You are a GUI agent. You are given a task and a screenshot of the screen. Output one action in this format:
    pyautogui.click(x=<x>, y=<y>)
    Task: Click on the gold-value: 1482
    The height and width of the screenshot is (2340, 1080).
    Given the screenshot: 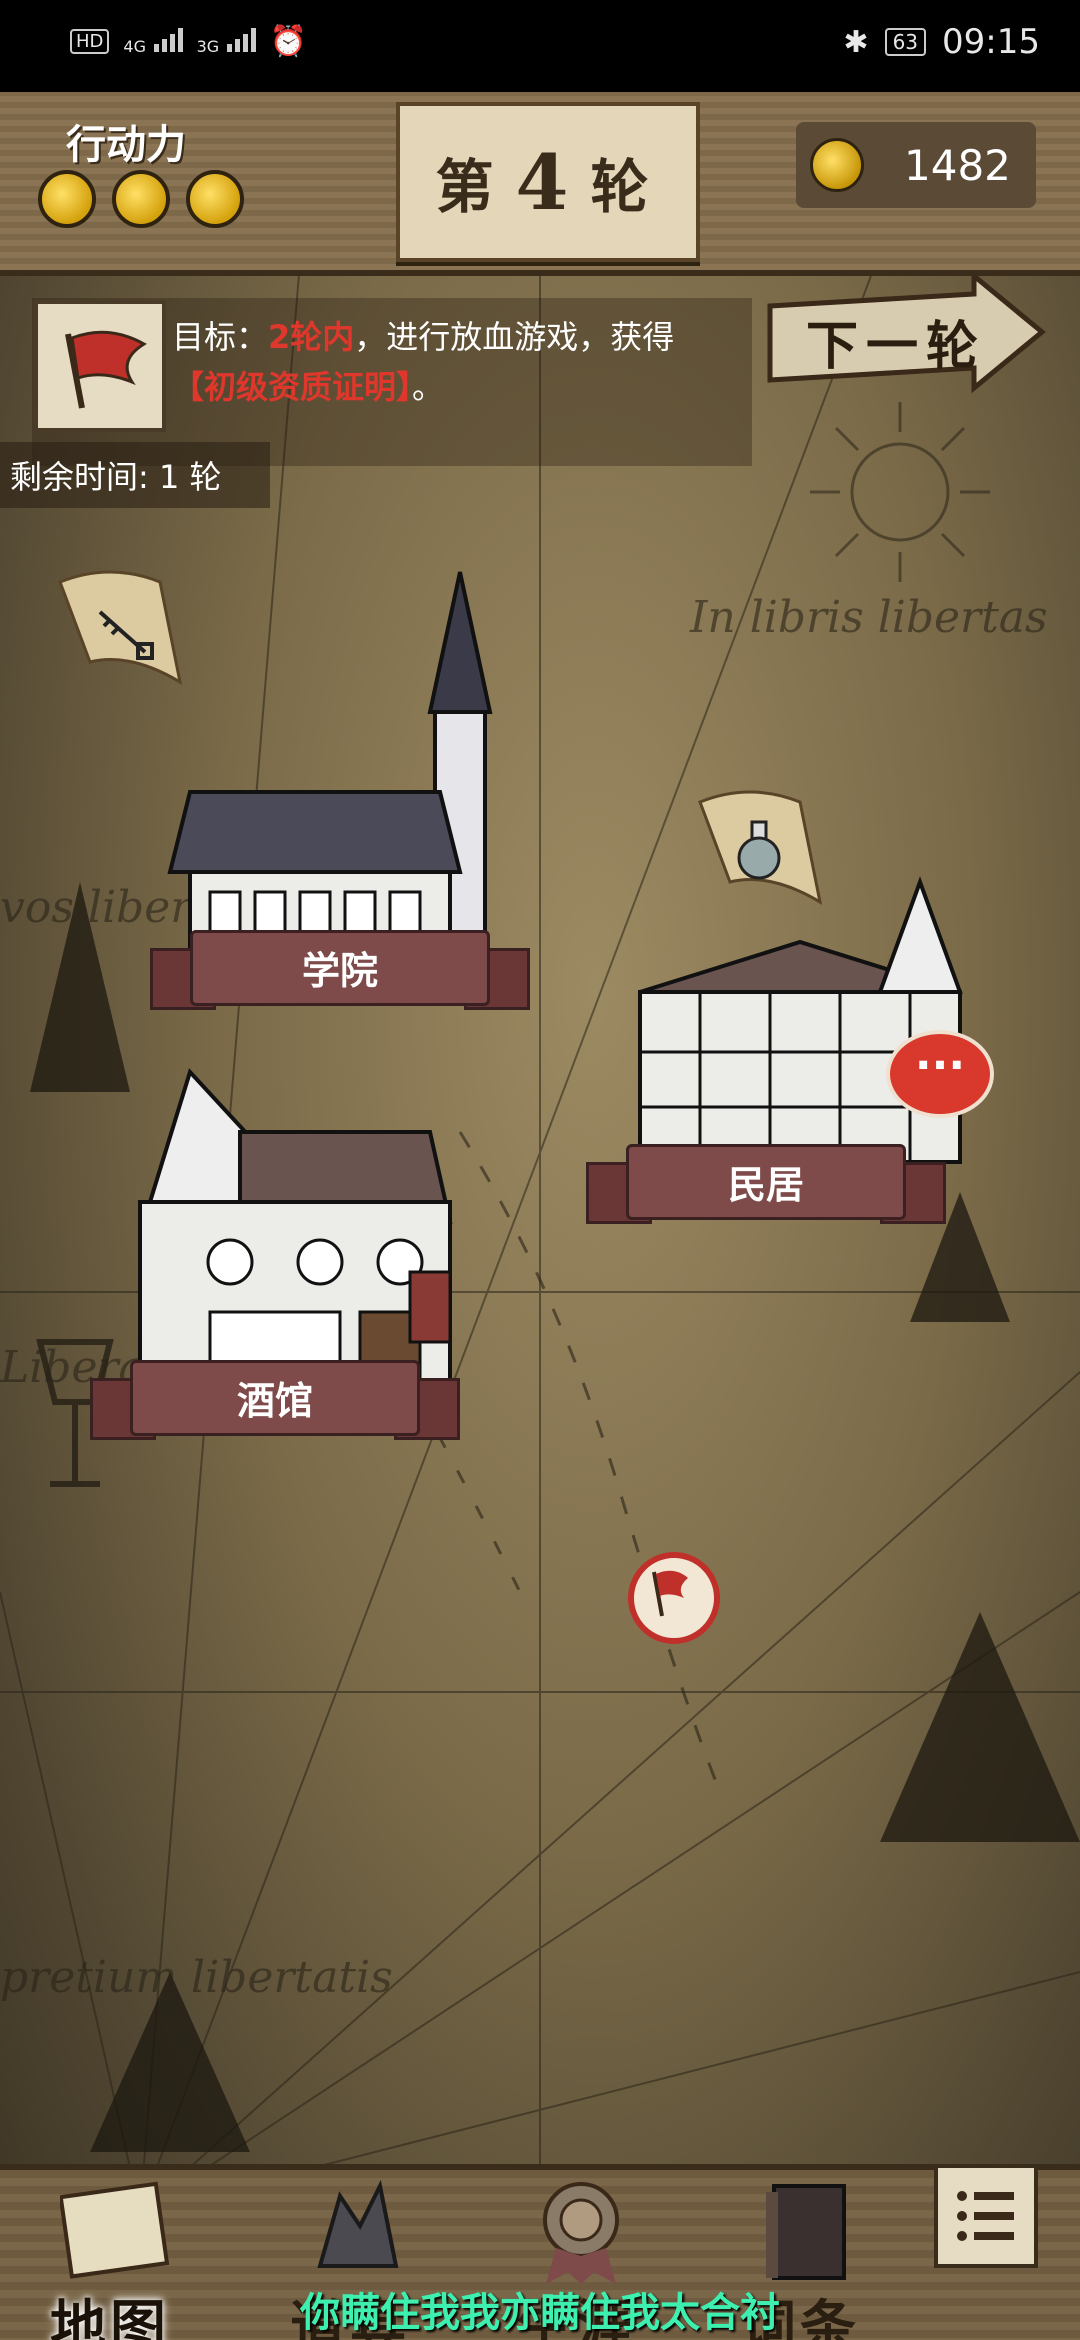 What is the action you would take?
    pyautogui.click(x=957, y=165)
    